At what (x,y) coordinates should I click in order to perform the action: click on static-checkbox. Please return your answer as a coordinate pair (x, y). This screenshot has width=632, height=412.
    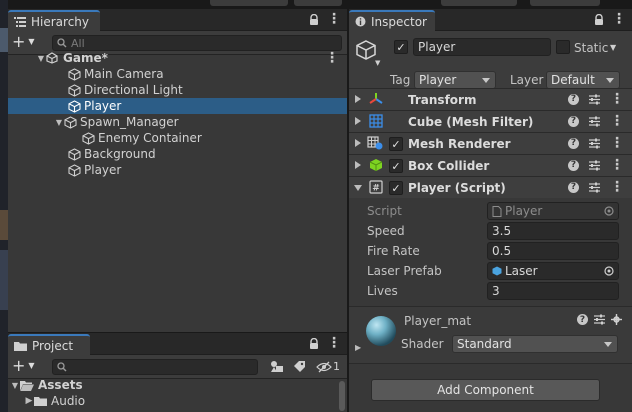
    Looking at the image, I should click on (563, 47).